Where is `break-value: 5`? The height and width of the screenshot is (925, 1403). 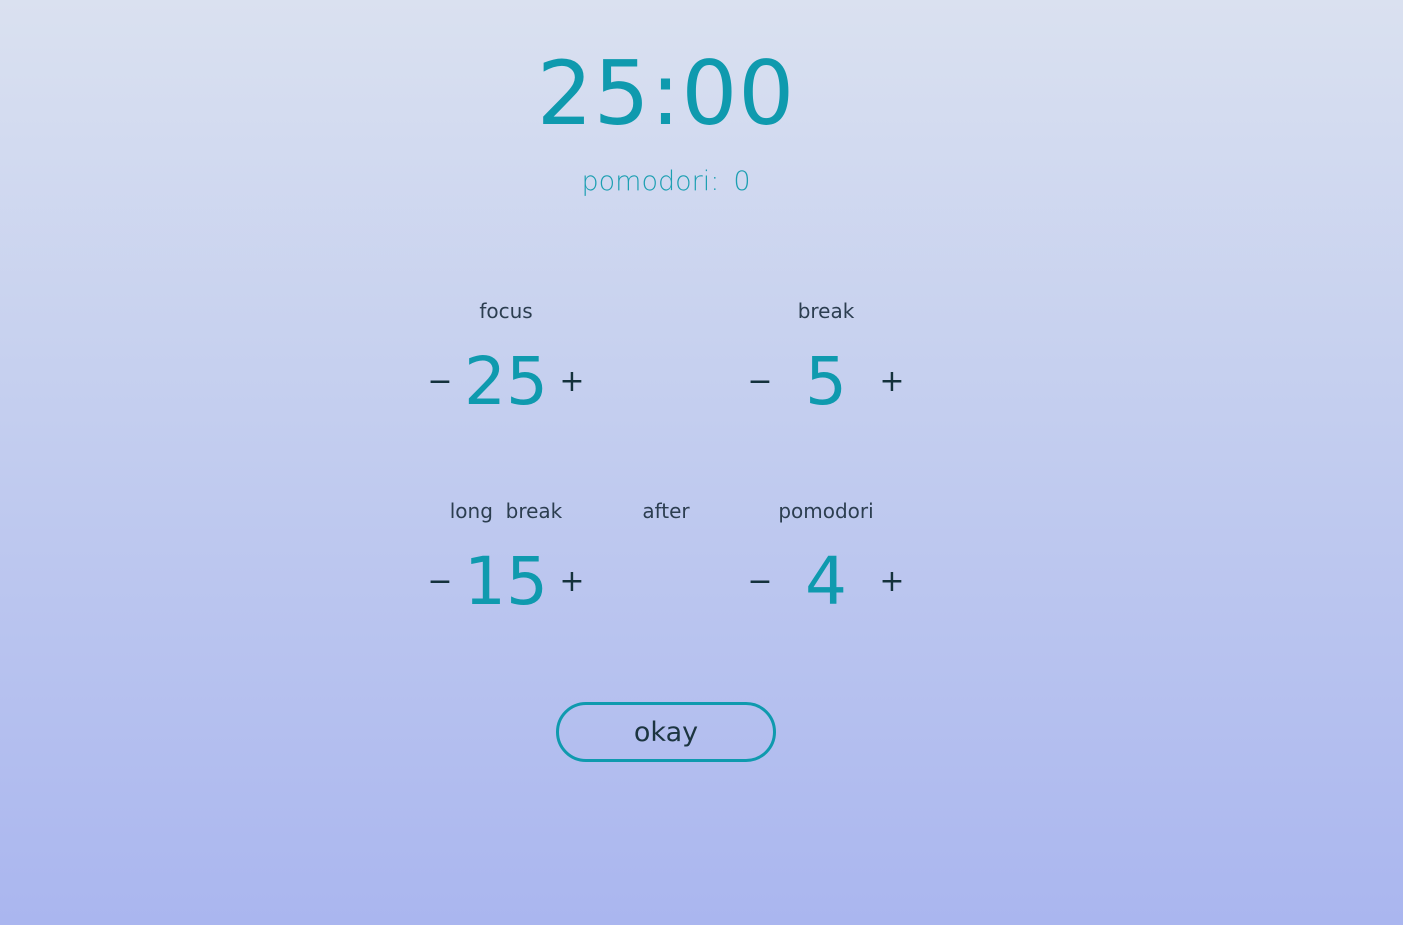
break-value: 5 is located at coordinates (826, 381).